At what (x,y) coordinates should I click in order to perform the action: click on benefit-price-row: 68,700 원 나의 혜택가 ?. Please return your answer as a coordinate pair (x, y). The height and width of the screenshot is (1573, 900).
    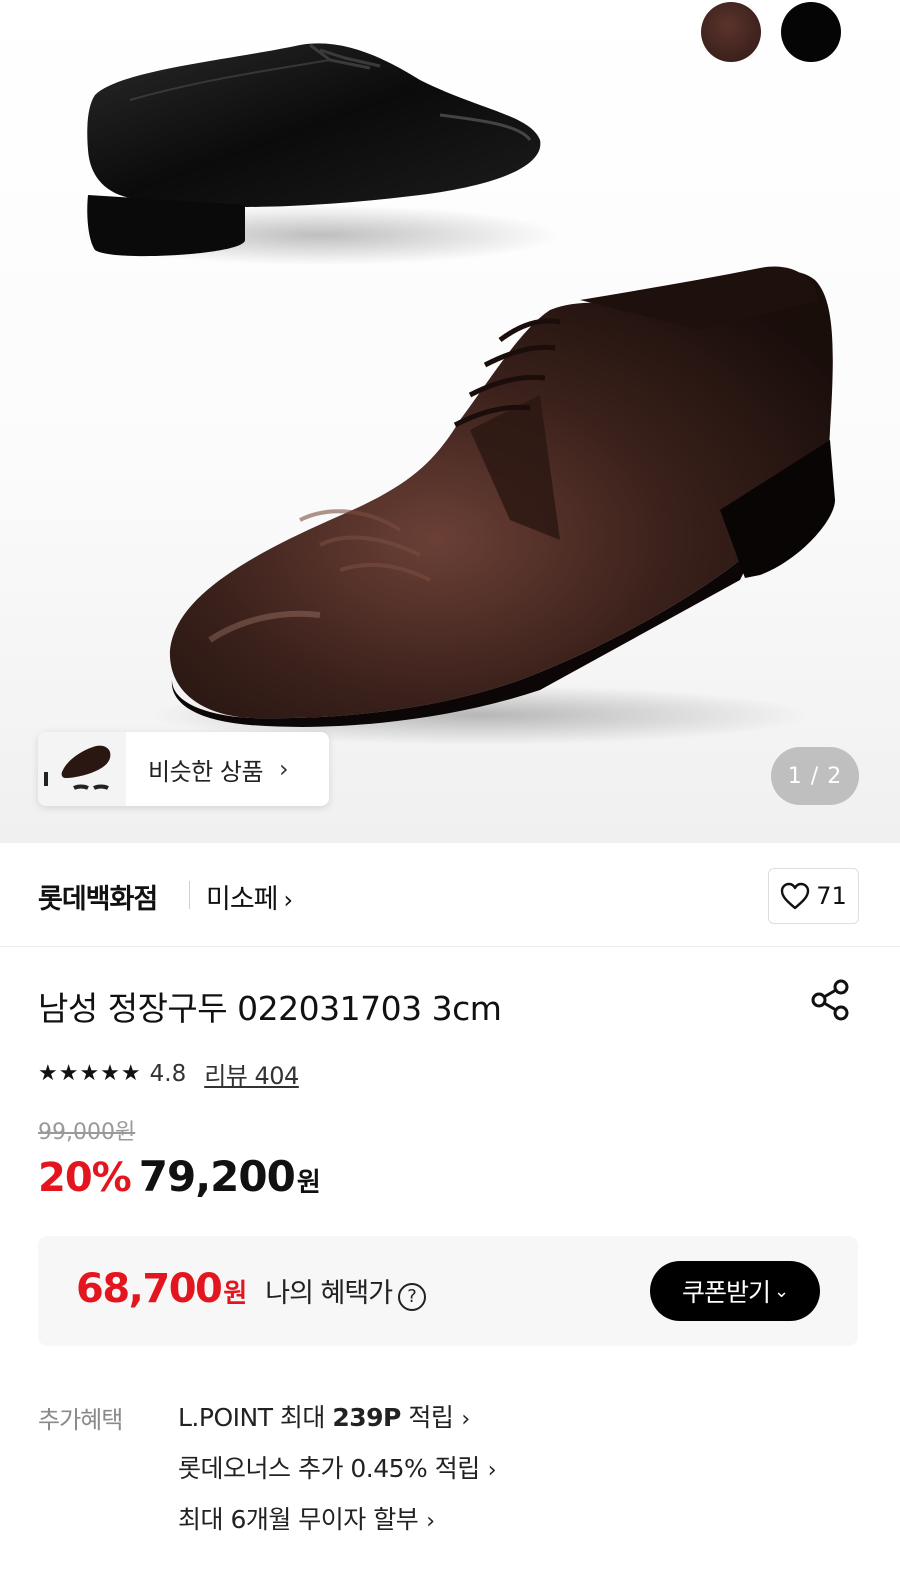
    Looking at the image, I should click on (251, 1289).